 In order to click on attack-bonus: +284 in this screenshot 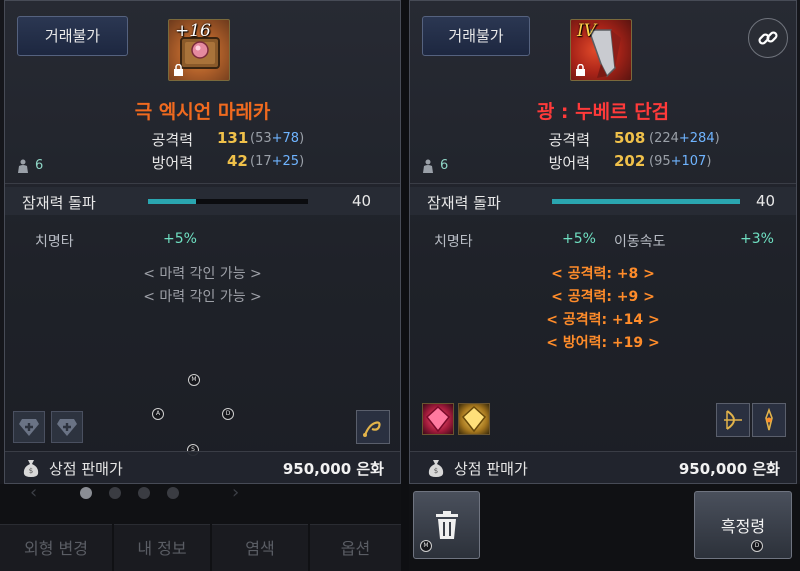, I will do `click(696, 138)`.